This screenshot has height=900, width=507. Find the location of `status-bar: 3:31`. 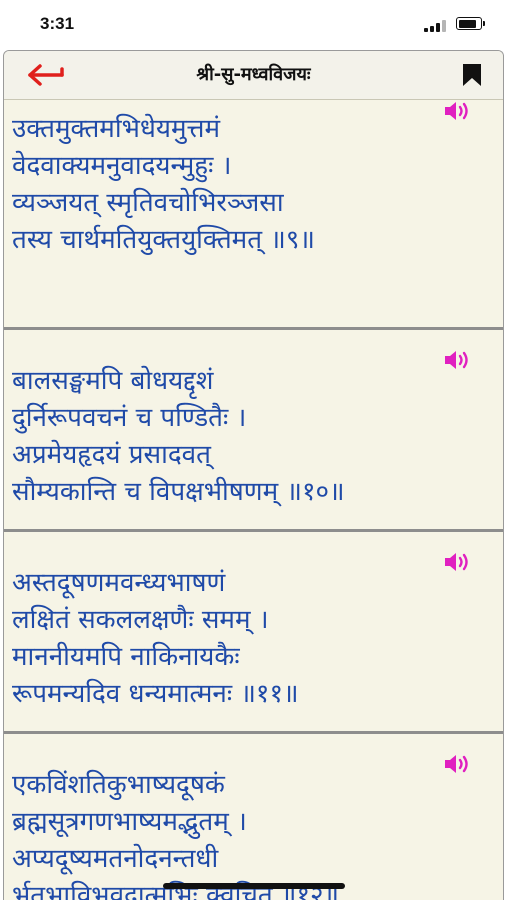

status-bar: 3:31 is located at coordinates (253, 25).